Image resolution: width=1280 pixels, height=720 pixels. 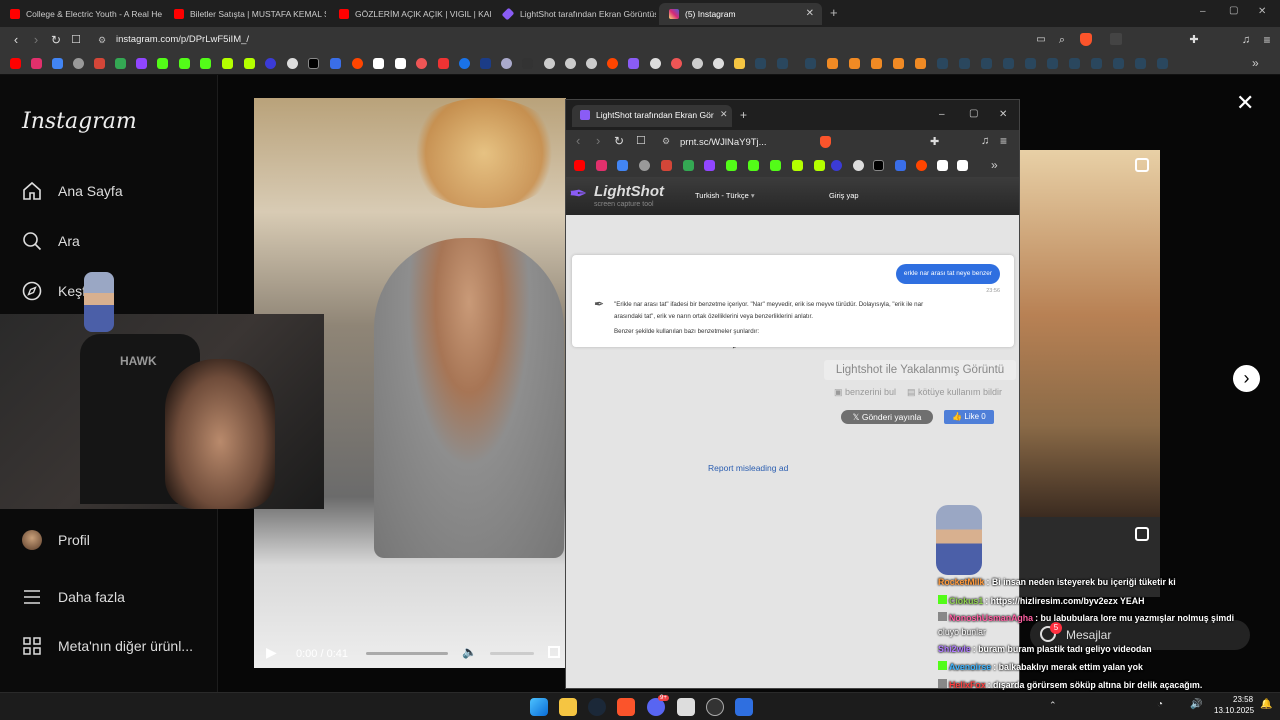 I want to click on menu-icon: ≡, so click(x=1267, y=40).